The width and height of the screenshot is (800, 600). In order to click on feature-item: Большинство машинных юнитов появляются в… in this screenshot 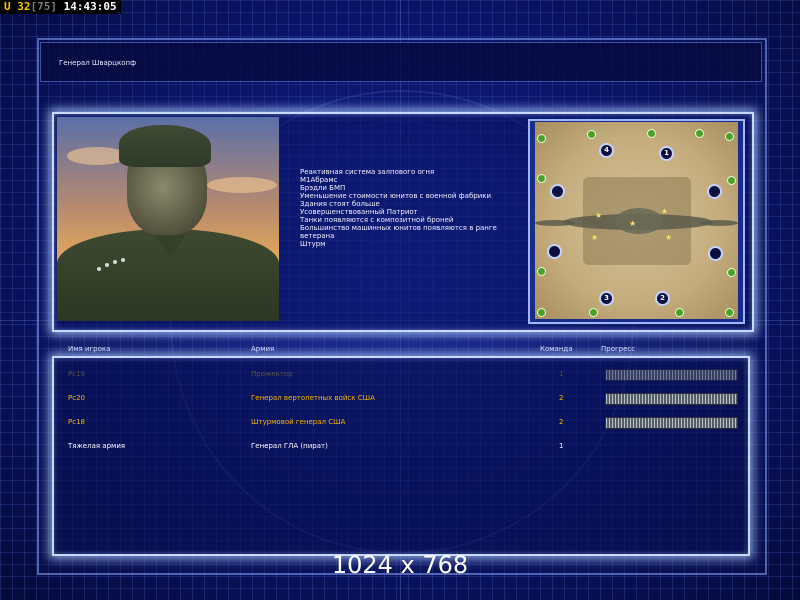, I will do `click(398, 232)`.